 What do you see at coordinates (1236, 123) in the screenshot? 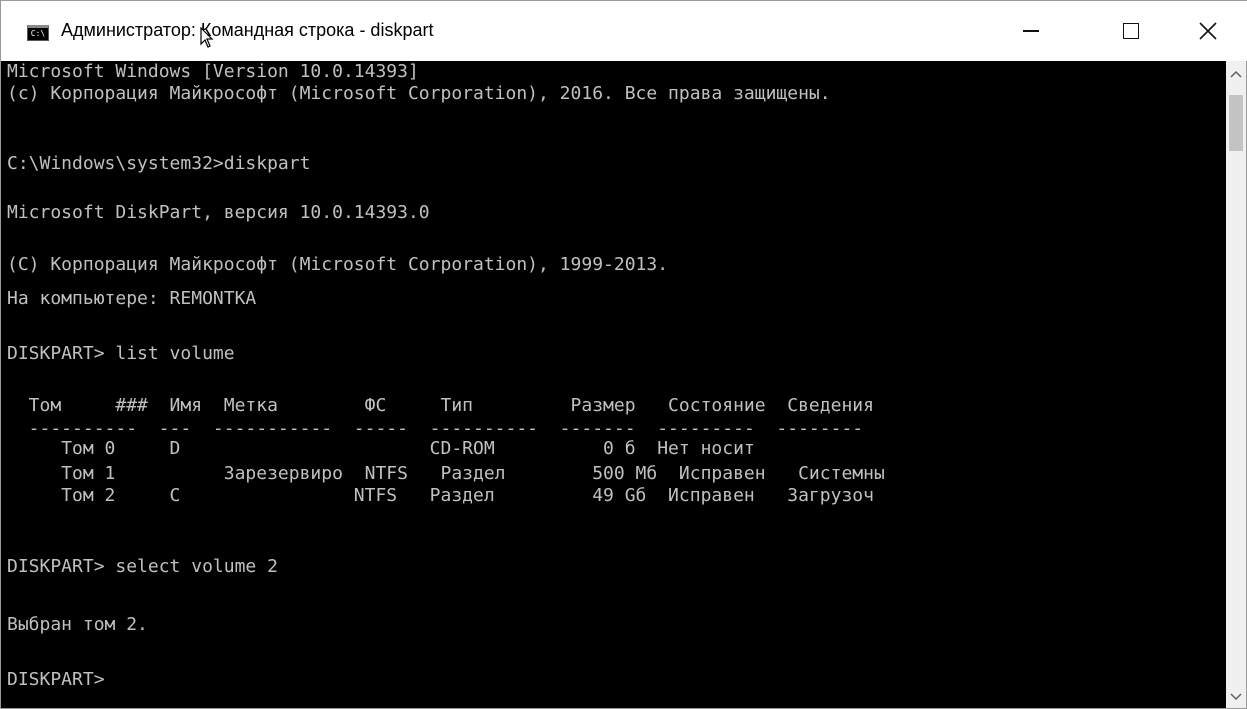
I see `scroll-thumb` at bounding box center [1236, 123].